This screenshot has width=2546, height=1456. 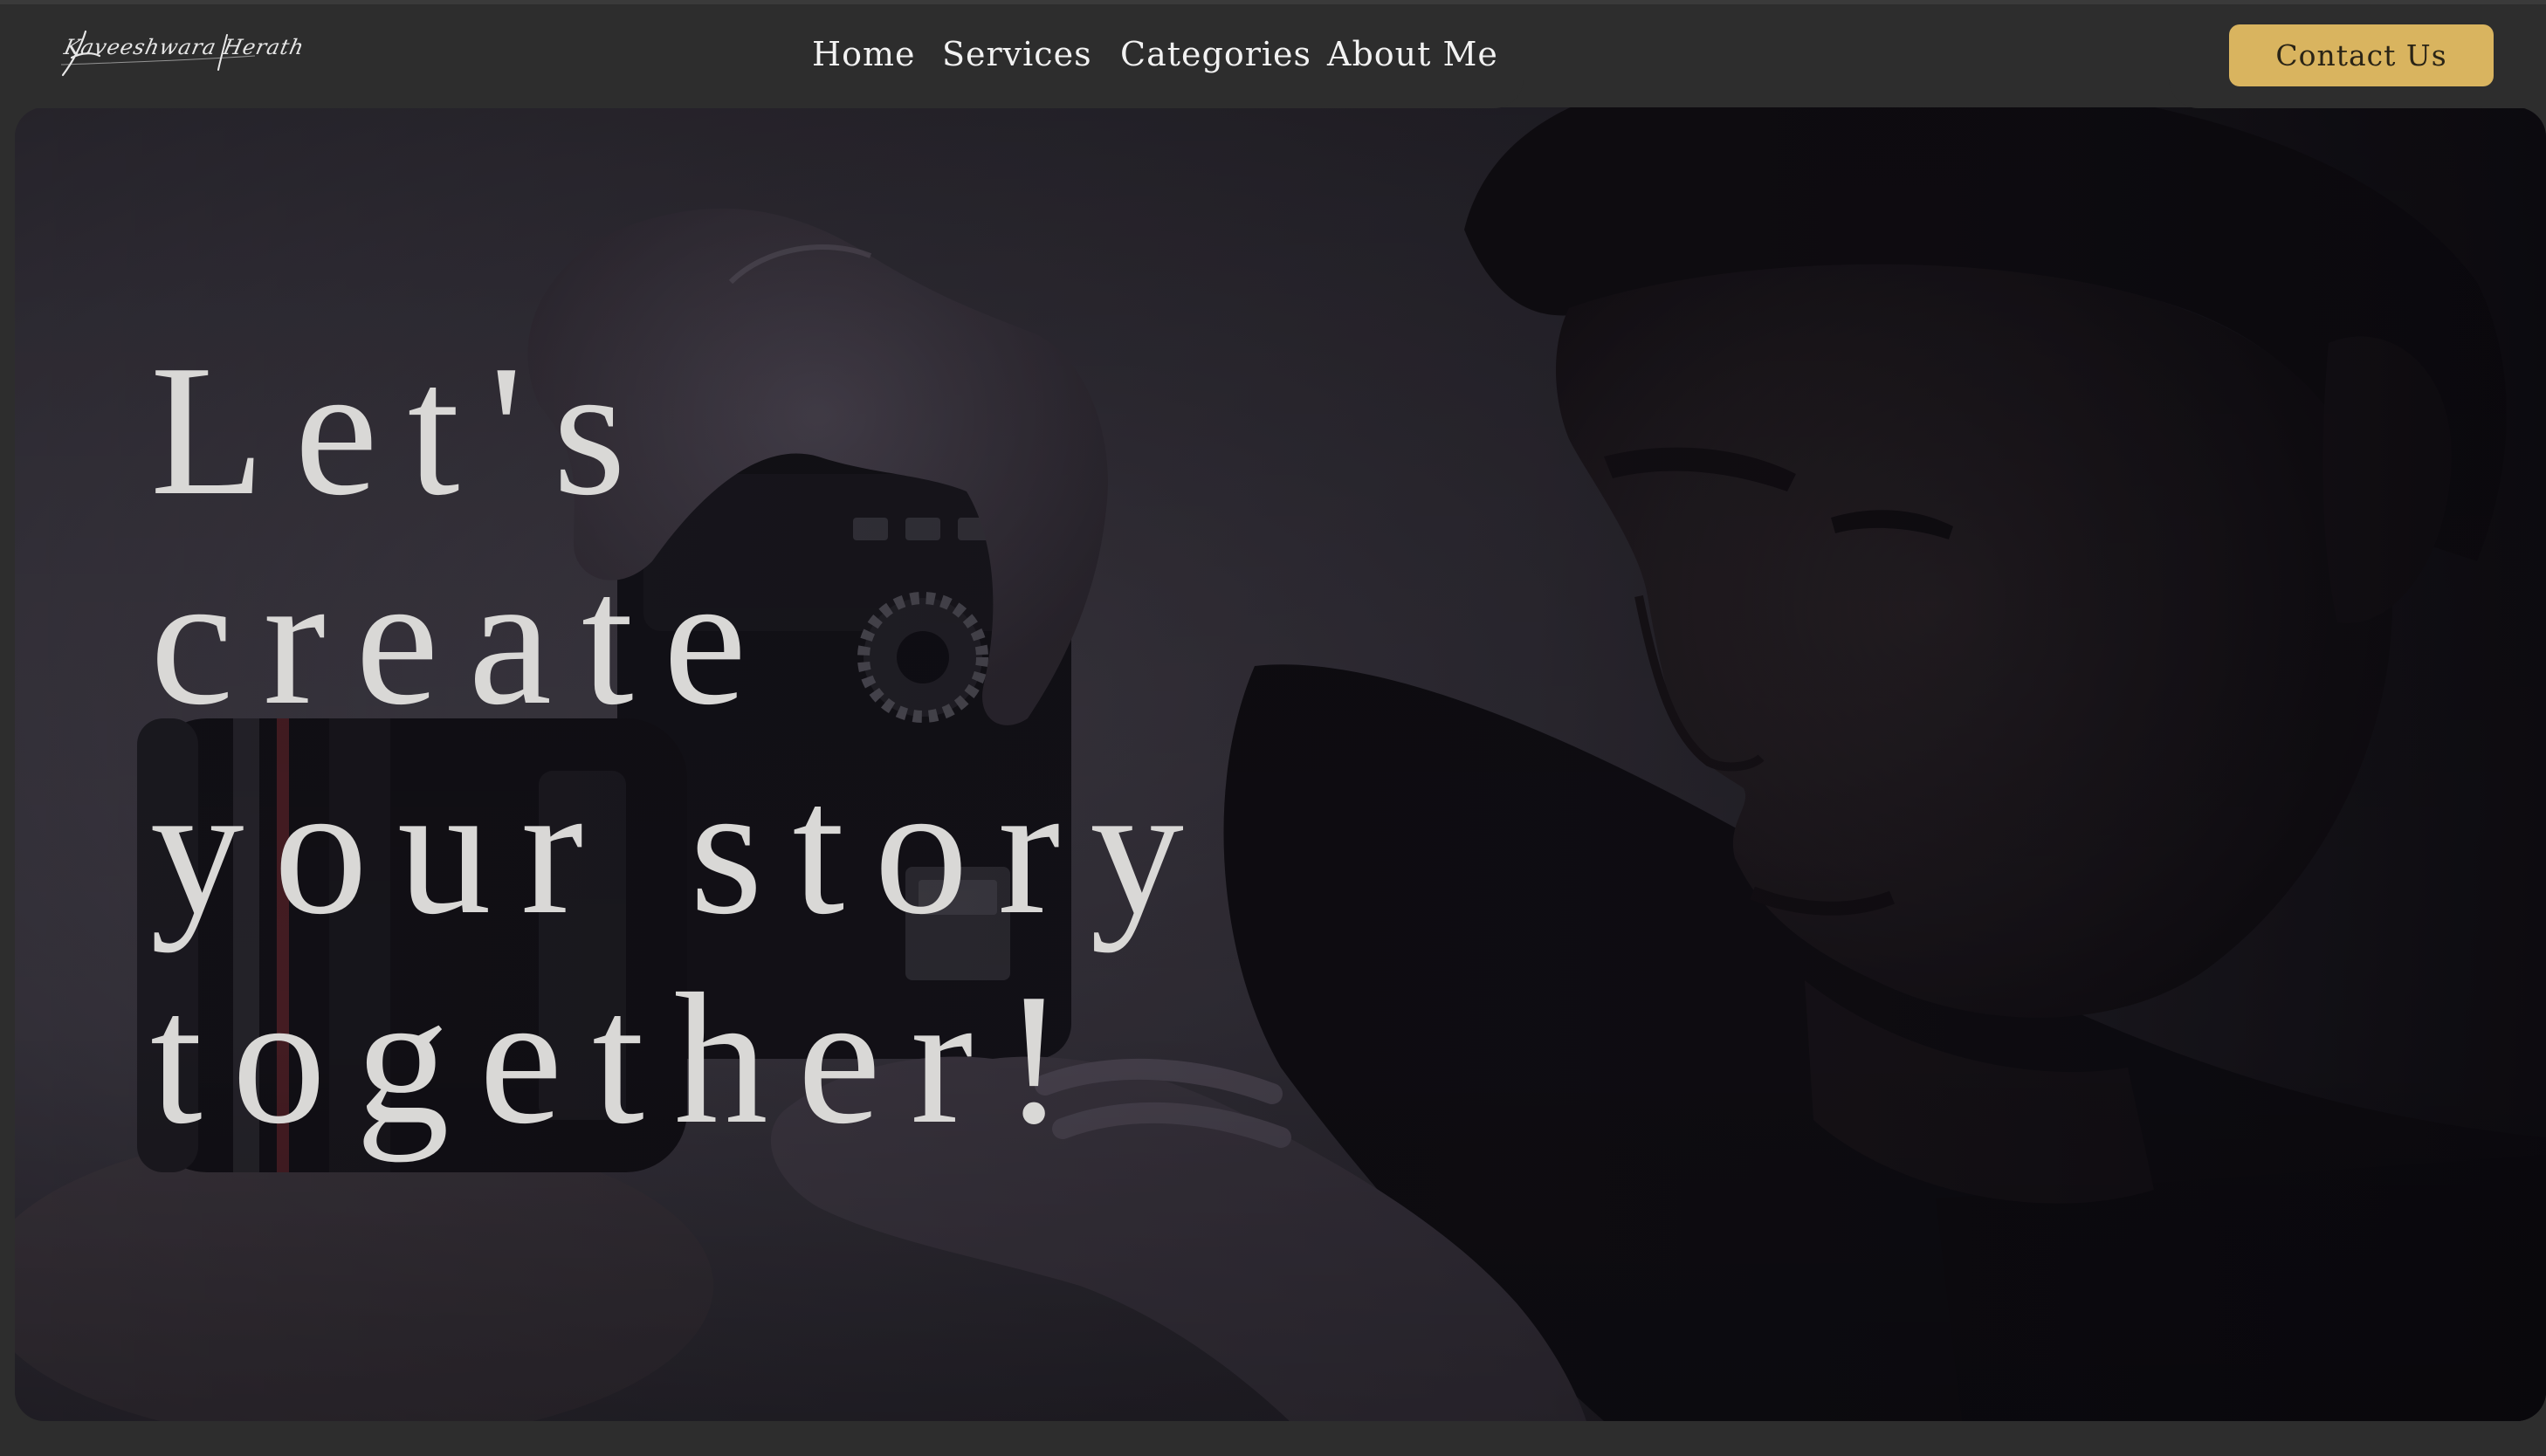 What do you see at coordinates (185, 47) in the screenshot?
I see `logo-text: Kaveeshwara Herath` at bounding box center [185, 47].